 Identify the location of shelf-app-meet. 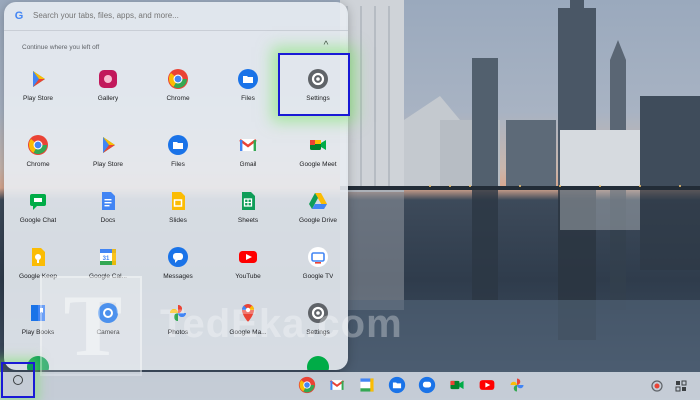
(457, 385).